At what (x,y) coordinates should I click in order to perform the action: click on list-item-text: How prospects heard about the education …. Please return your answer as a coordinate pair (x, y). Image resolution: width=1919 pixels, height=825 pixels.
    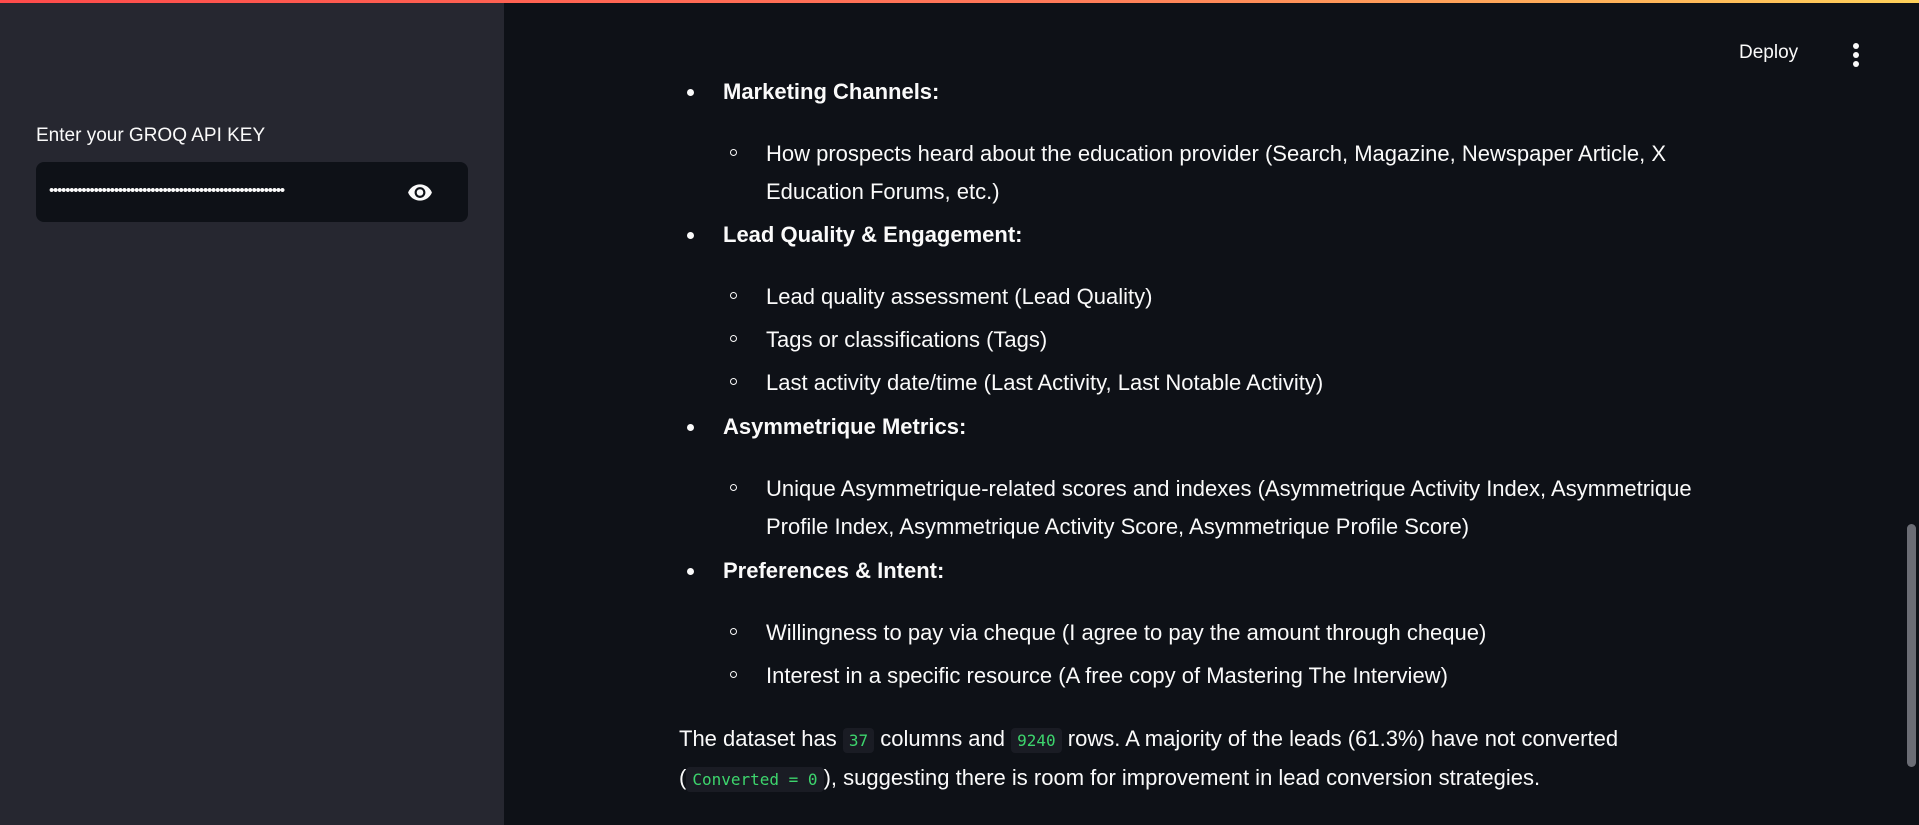
    Looking at the image, I should click on (1216, 153).